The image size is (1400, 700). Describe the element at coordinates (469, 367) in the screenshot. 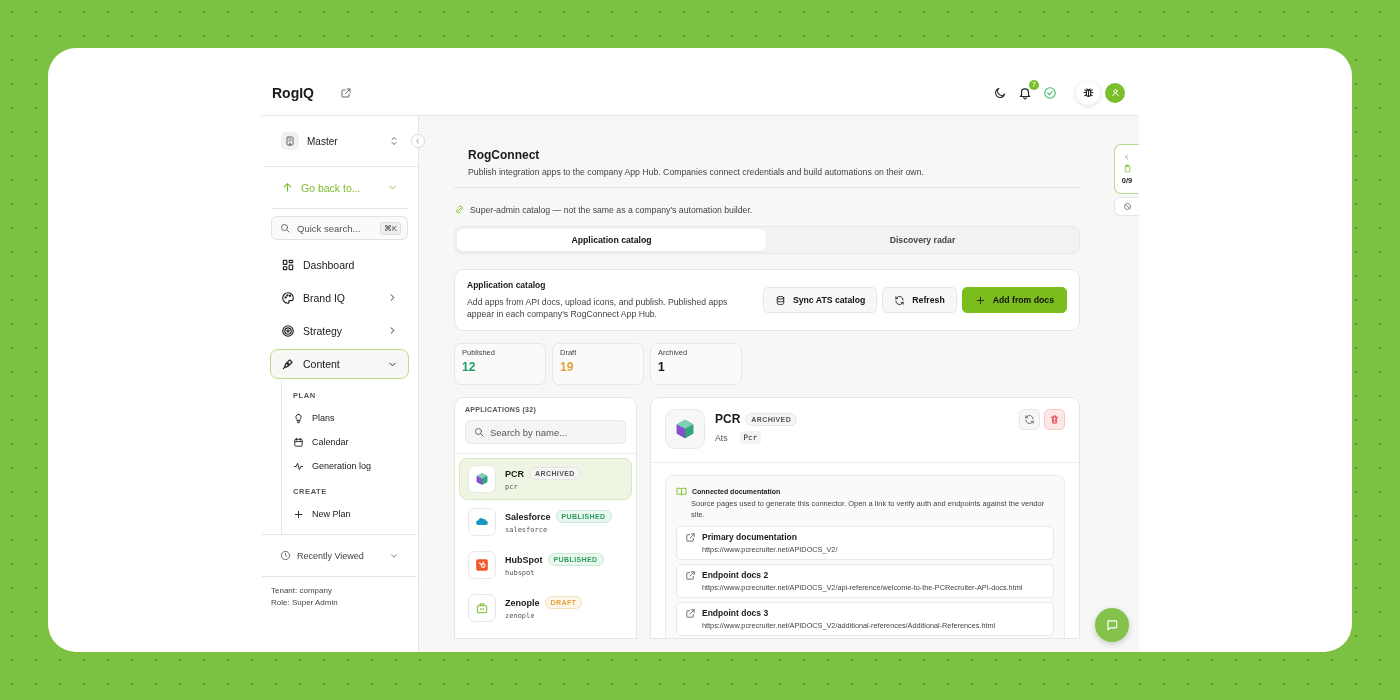

I see `stat-value: 12` at that location.